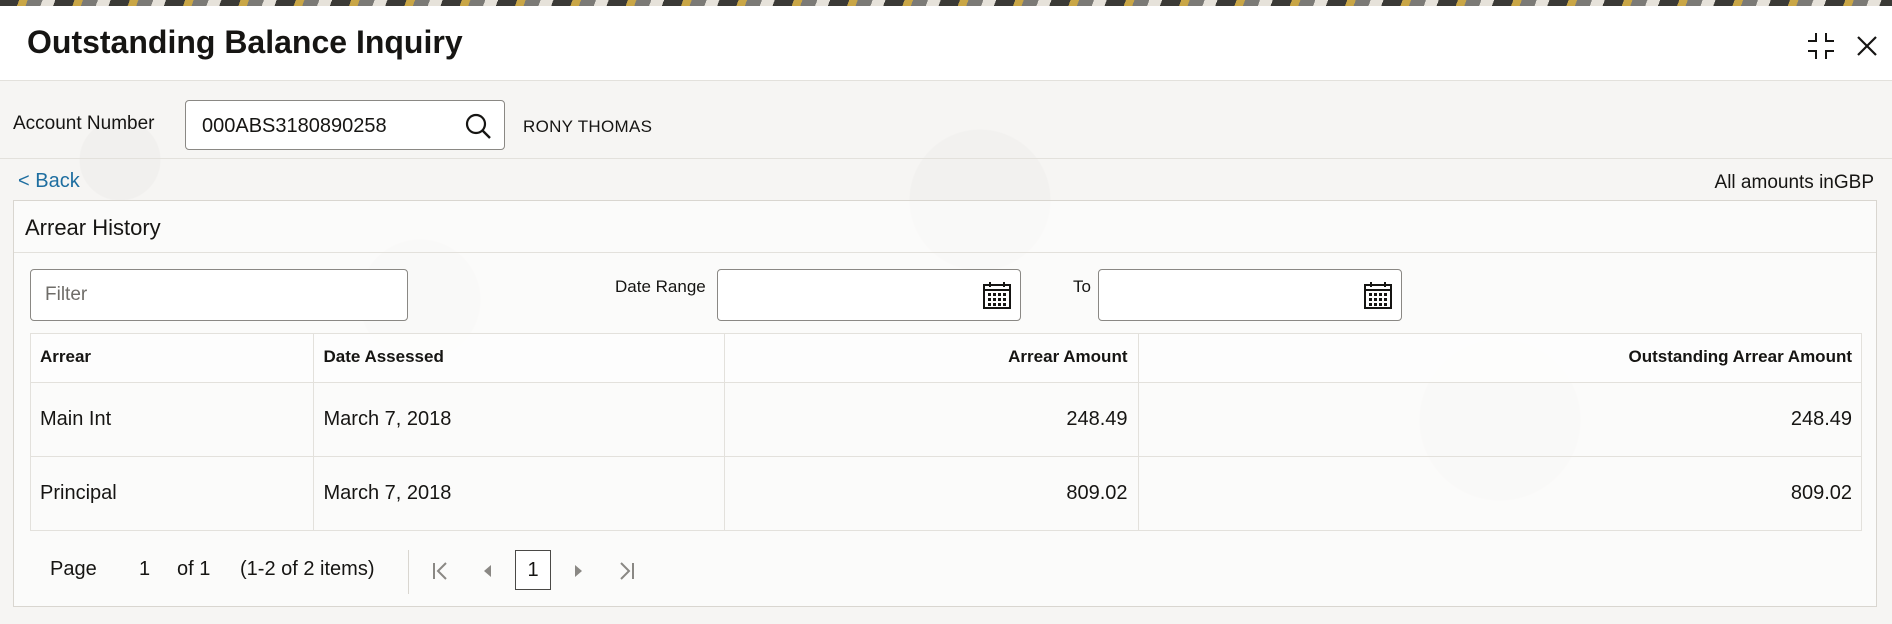 The height and width of the screenshot is (624, 1892). What do you see at coordinates (945, 227) in the screenshot?
I see `panel-header: Arrear History` at bounding box center [945, 227].